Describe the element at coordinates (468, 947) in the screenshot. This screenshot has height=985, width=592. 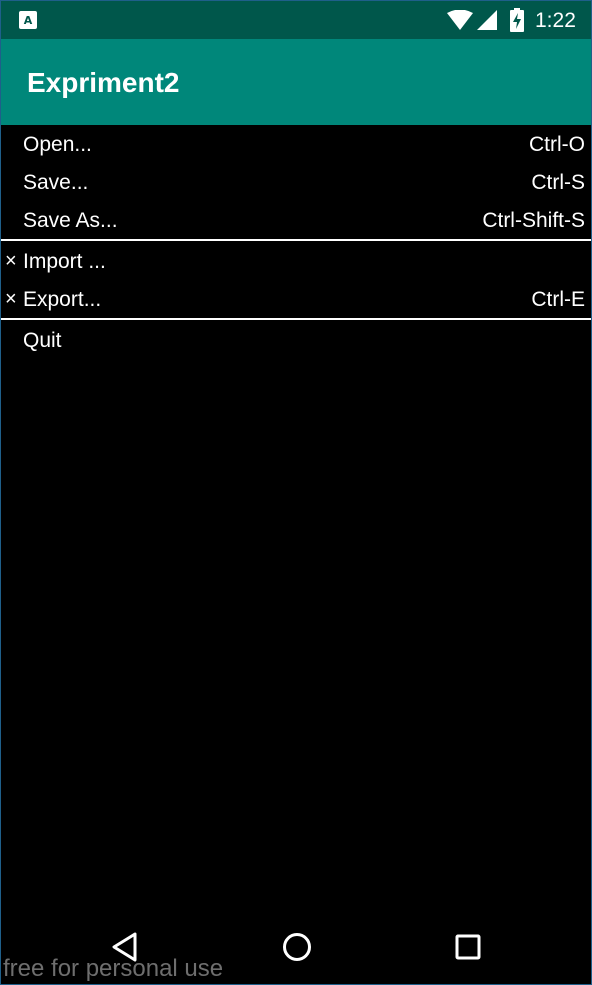
I see `recents-icon` at that location.